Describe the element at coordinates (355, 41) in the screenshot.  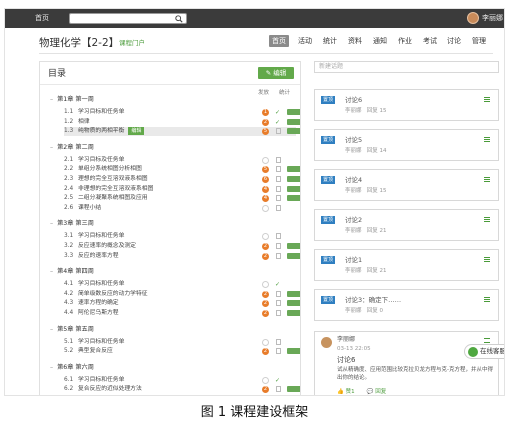
I see `tab-materials: 资料` at that location.